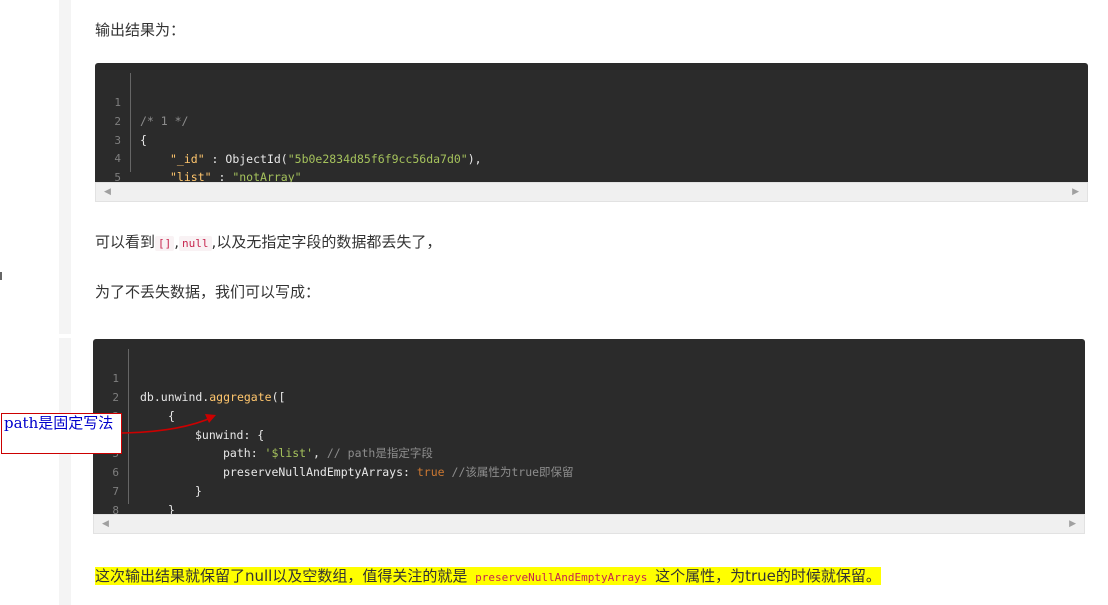 This screenshot has width=1108, height=605. Describe the element at coordinates (61, 433) in the screenshot. I see `annotation-note: path是固定写法` at that location.